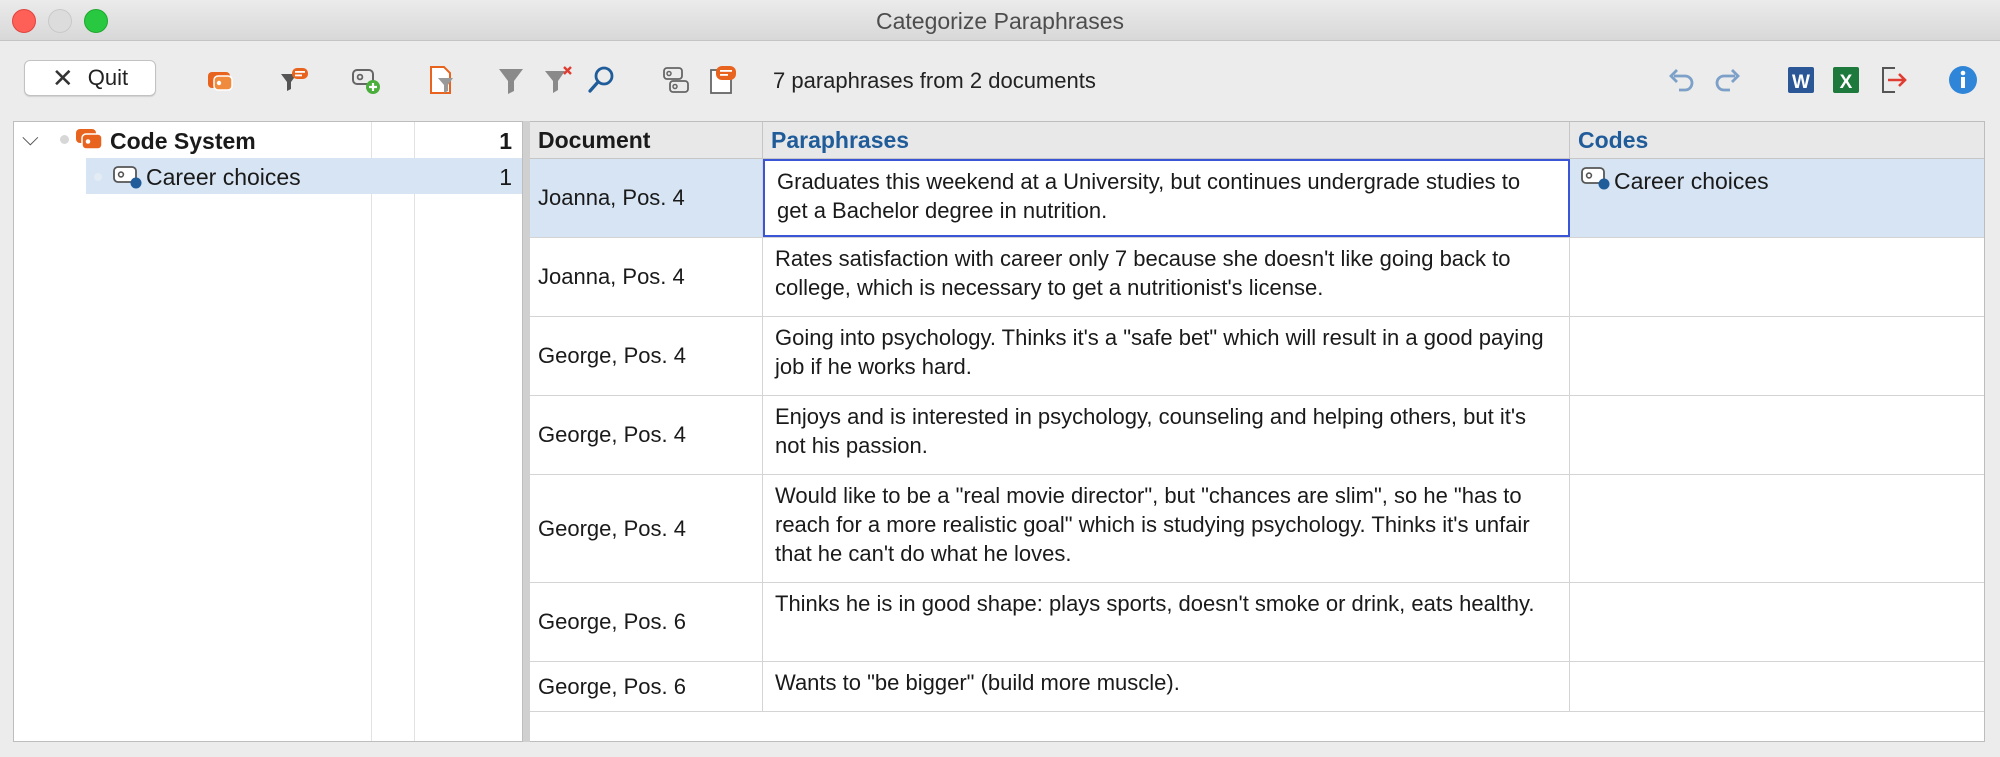  Describe the element at coordinates (366, 80) in the screenshot. I see `new-code-icon` at that location.